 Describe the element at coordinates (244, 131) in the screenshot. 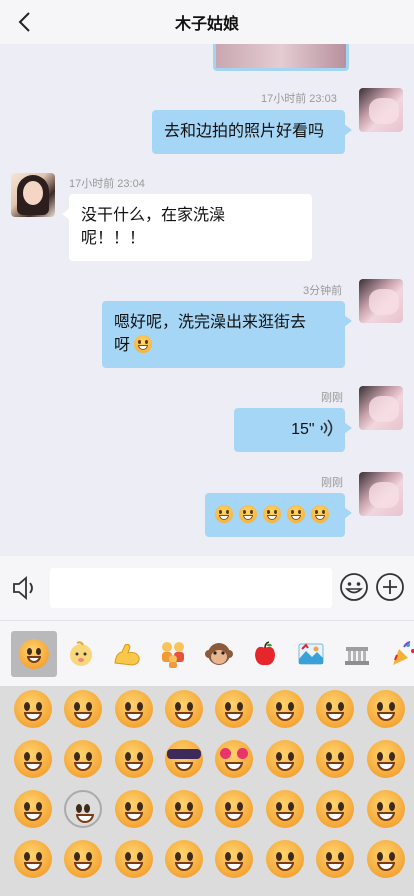

I see `message-text: 去和边拍的照片好看吗` at that location.